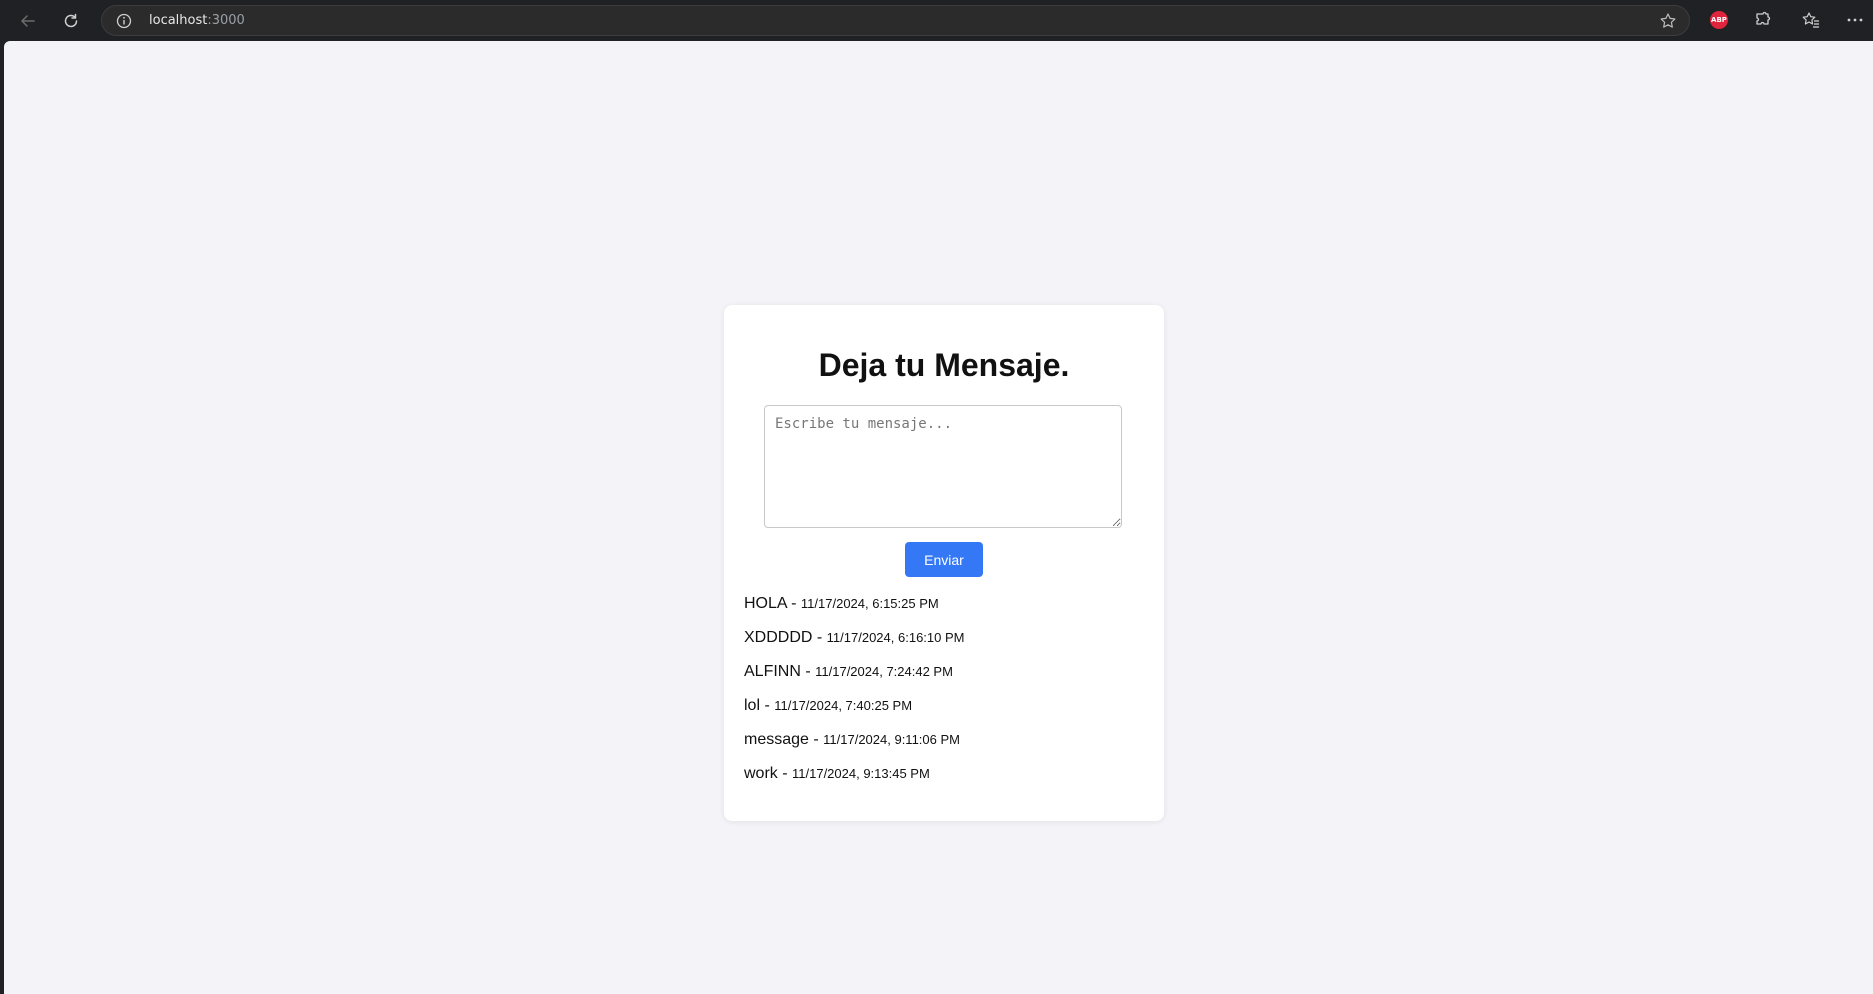  What do you see at coordinates (1811, 20) in the screenshot?
I see `favorites-icon` at bounding box center [1811, 20].